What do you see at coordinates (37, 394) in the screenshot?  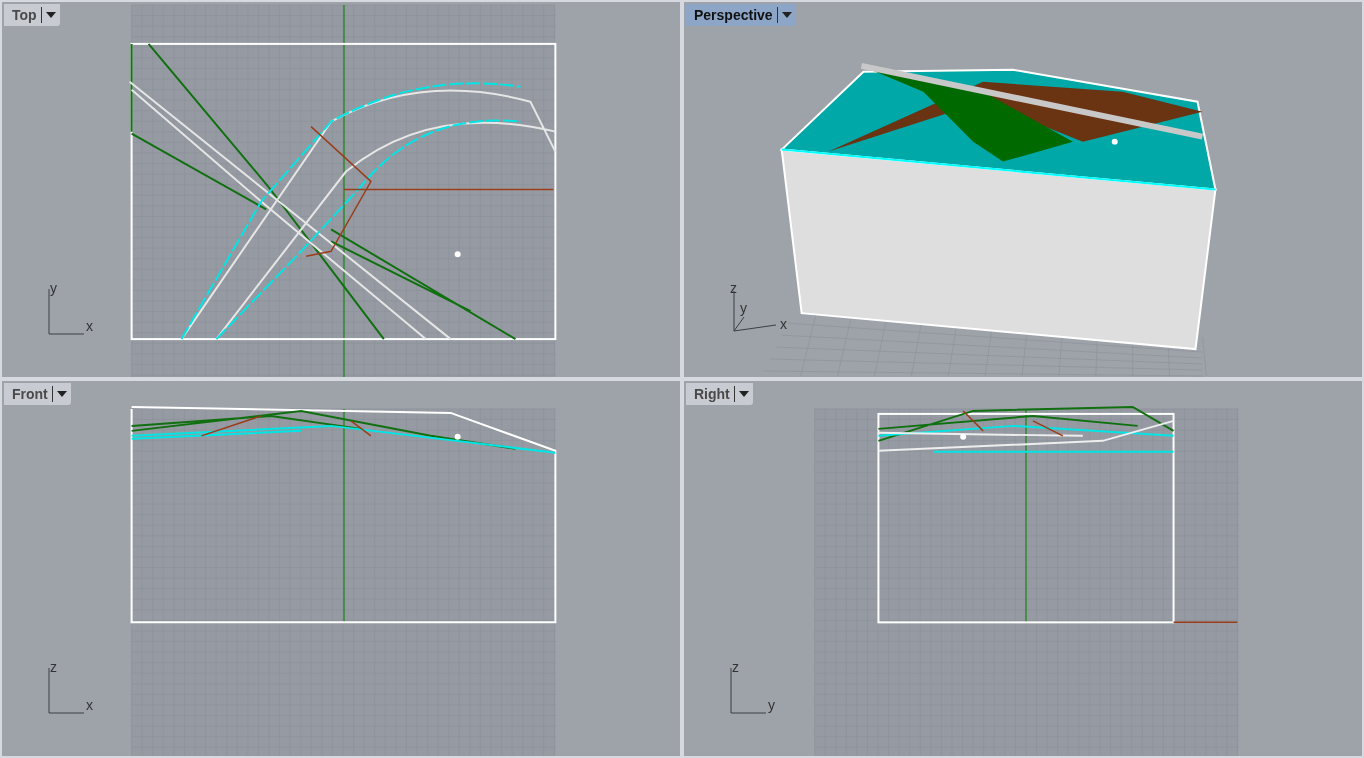 I see `viewport-tab: Front` at bounding box center [37, 394].